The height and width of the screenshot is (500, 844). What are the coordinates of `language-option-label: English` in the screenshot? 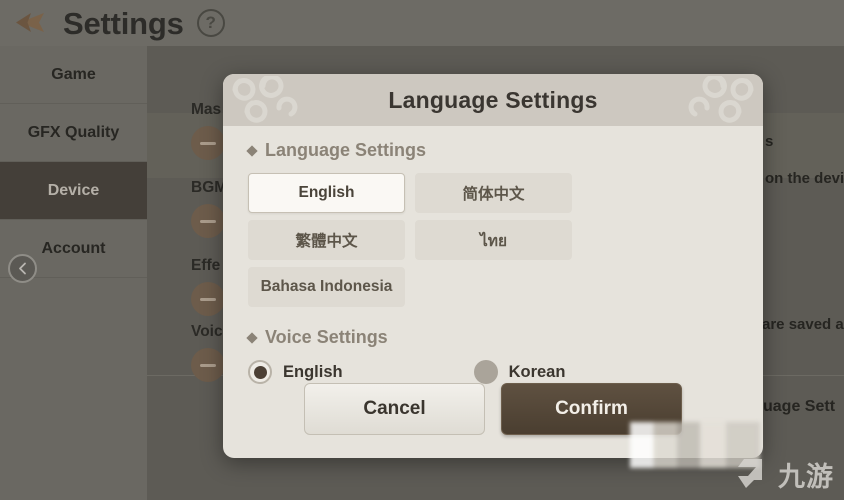 It's located at (326, 192).